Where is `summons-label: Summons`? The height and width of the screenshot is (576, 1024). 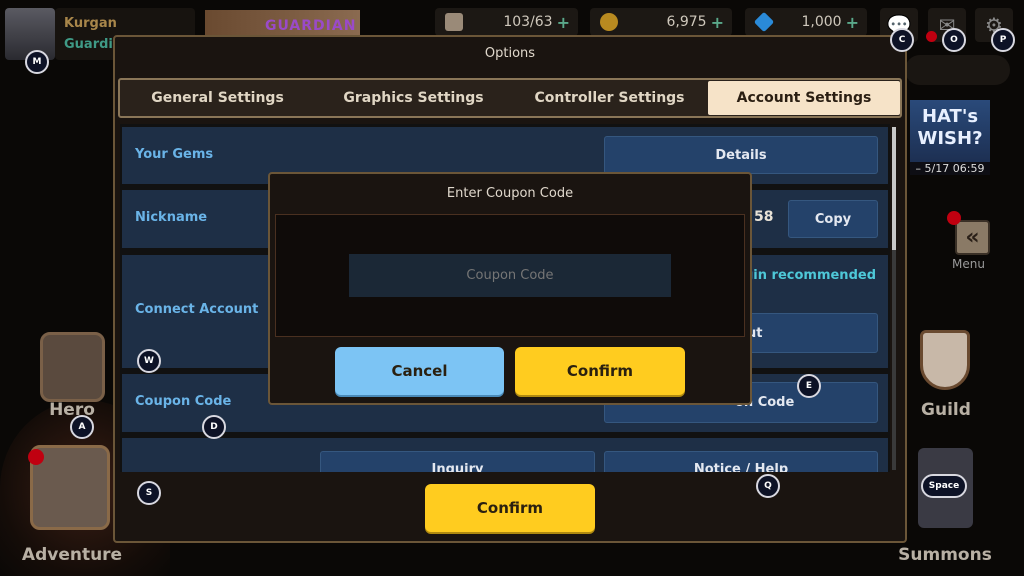
summons-label: Summons is located at coordinates (945, 555).